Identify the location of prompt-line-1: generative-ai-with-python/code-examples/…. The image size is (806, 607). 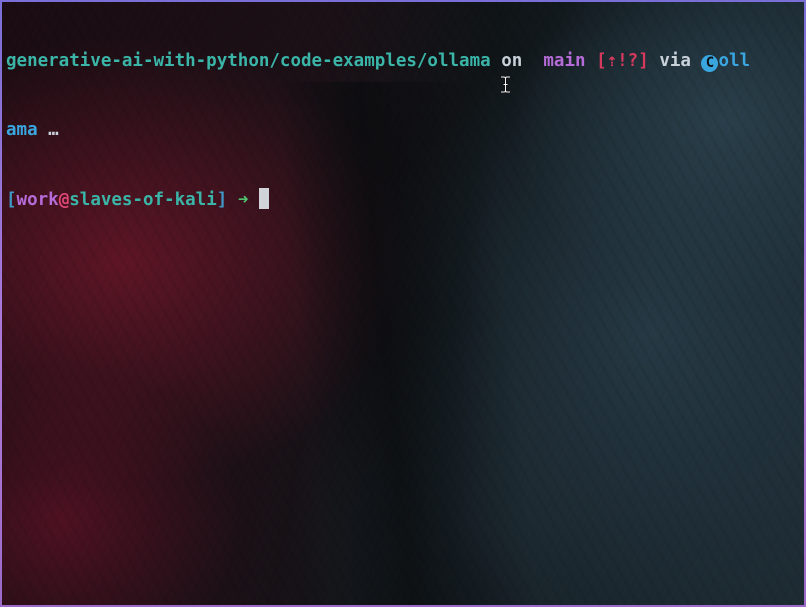
(403, 61).